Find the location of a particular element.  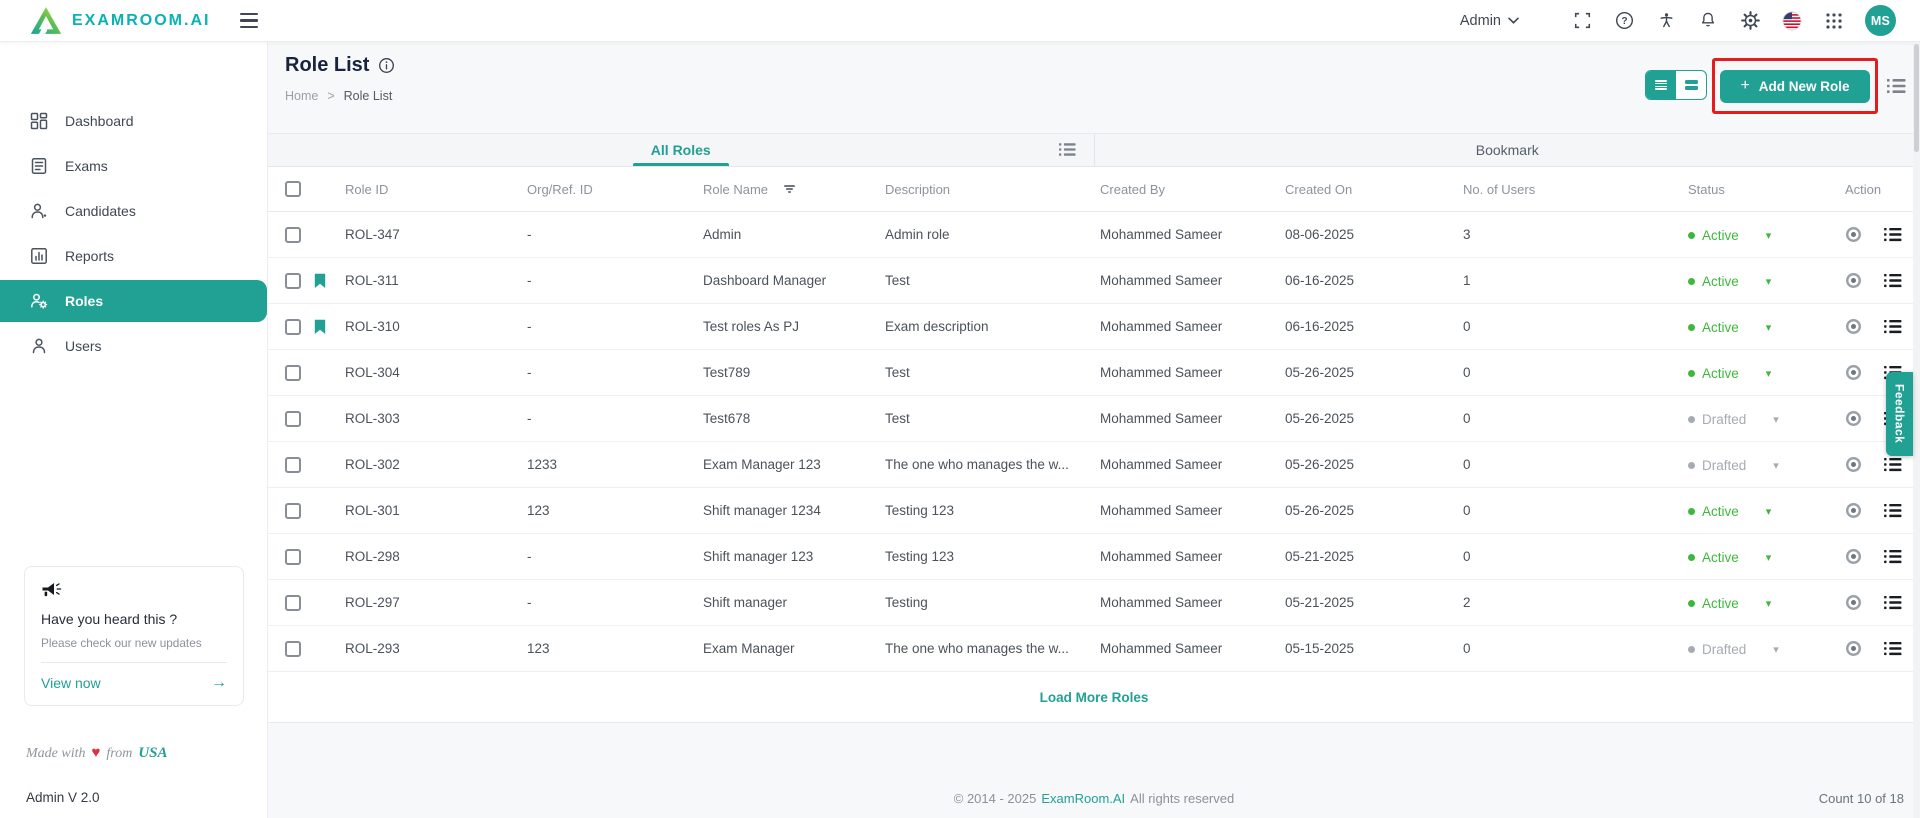

sidebar-item-reports: Reports is located at coordinates (133, 256).